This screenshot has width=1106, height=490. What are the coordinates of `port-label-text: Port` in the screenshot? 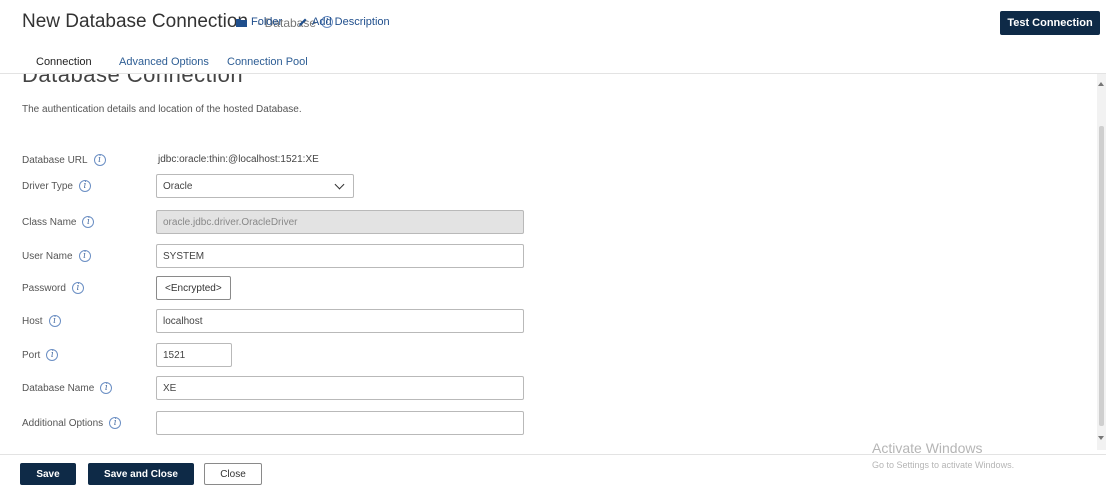 It's located at (31, 355).